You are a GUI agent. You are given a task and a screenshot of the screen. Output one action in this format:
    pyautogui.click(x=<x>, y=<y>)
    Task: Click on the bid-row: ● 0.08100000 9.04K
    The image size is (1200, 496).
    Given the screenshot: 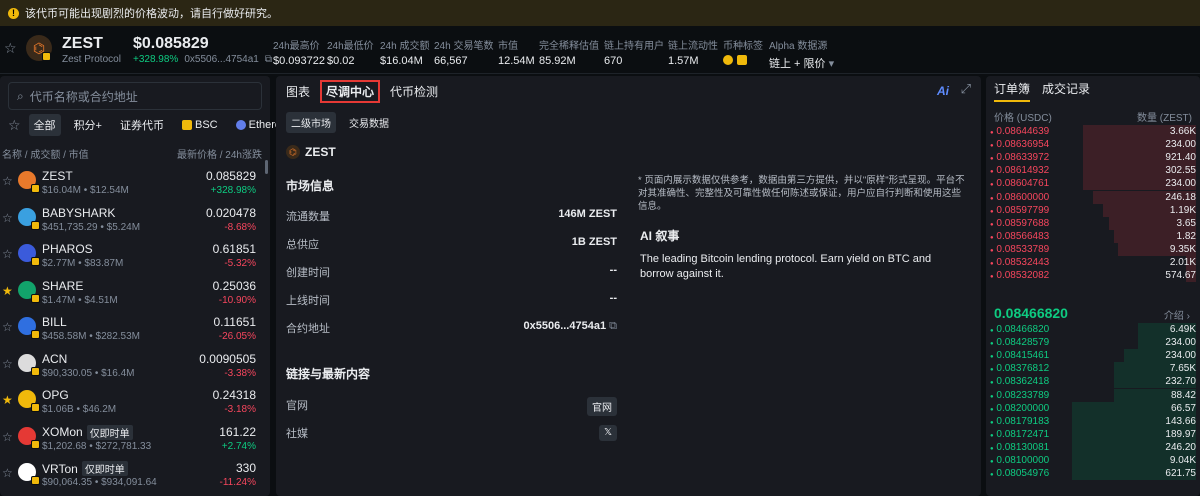 What is the action you would take?
    pyautogui.click(x=1093, y=460)
    